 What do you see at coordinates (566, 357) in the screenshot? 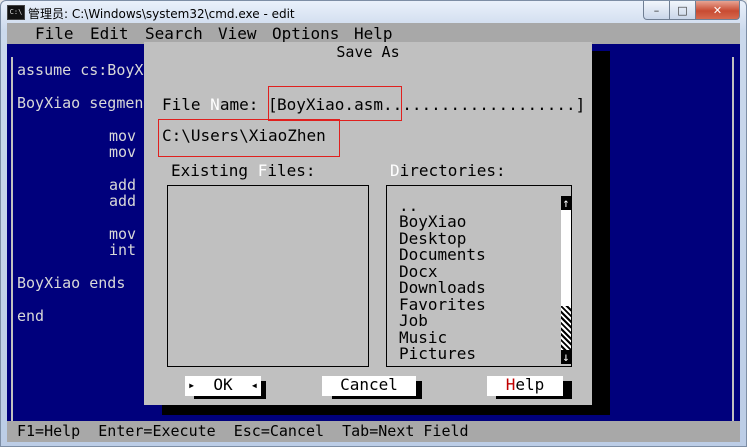
I see `scroll-down-icon: ↓` at bounding box center [566, 357].